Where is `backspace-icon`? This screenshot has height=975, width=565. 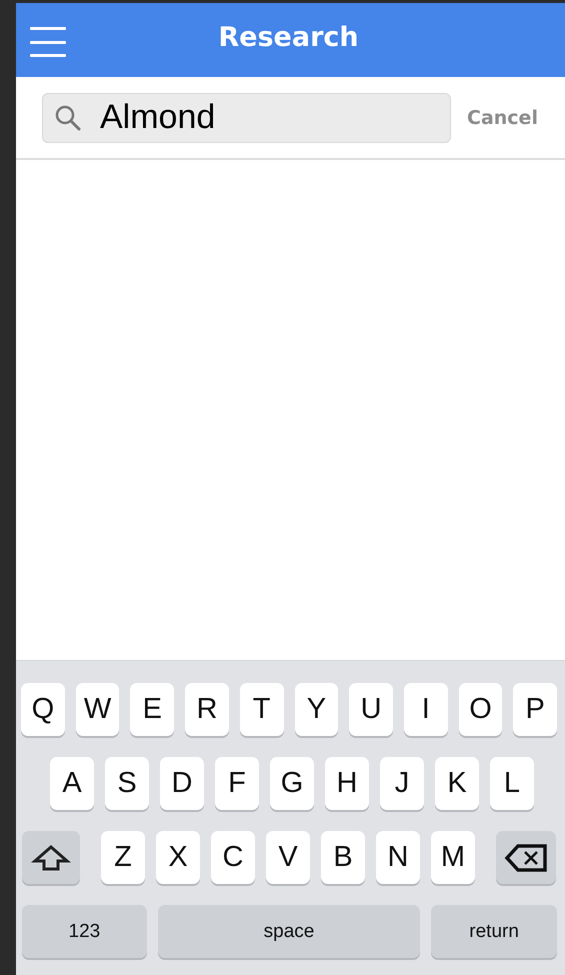 backspace-icon is located at coordinates (526, 857).